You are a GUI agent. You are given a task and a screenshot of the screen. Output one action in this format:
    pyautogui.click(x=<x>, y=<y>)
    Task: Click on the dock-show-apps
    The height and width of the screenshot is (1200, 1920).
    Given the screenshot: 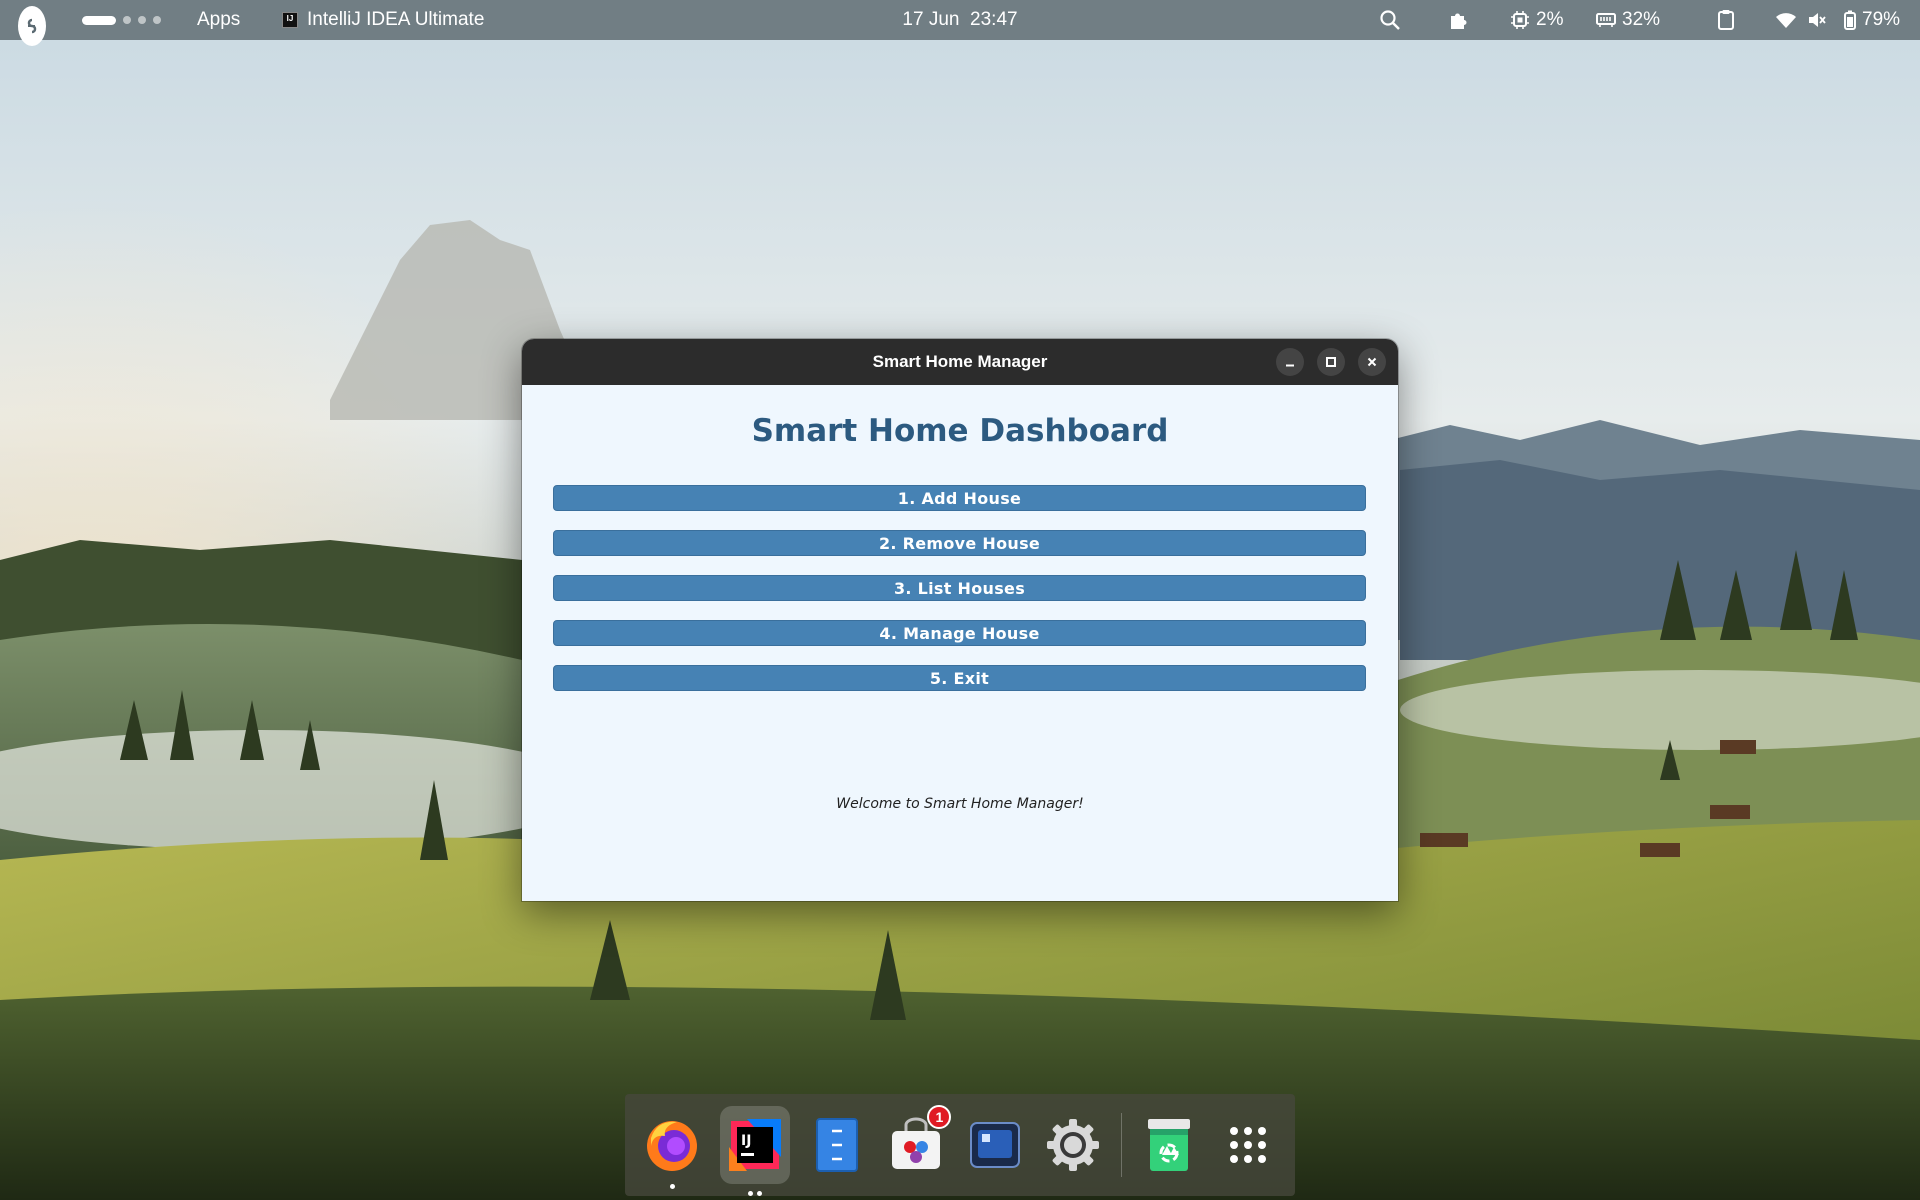 What is the action you would take?
    pyautogui.click(x=1247, y=1145)
    